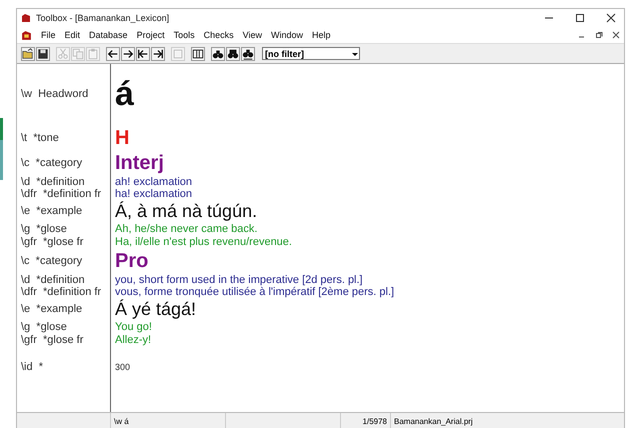 Image resolution: width=640 pixels, height=428 pixels. I want to click on glose-text: You go!, so click(133, 326).